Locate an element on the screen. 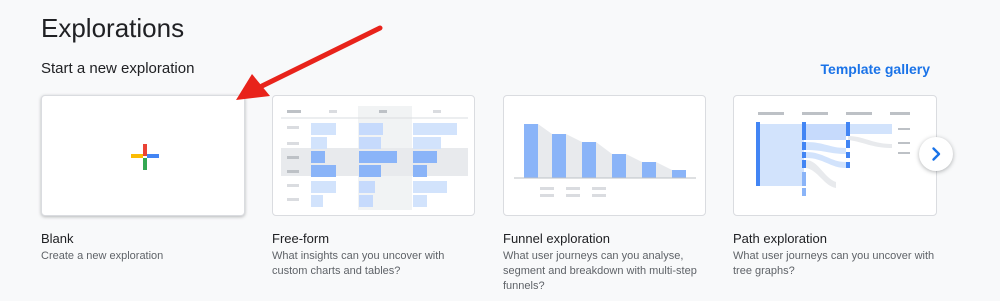 The image size is (1000, 301). funnel-exploration-card is located at coordinates (604, 155).